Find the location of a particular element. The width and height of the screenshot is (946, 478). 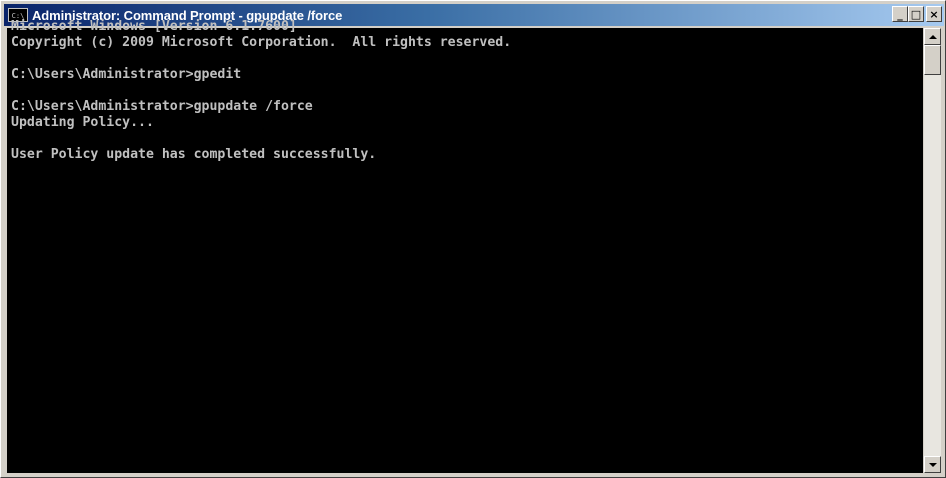

console-line: C:\Users\Administrator>gpedit is located at coordinates (126, 74).